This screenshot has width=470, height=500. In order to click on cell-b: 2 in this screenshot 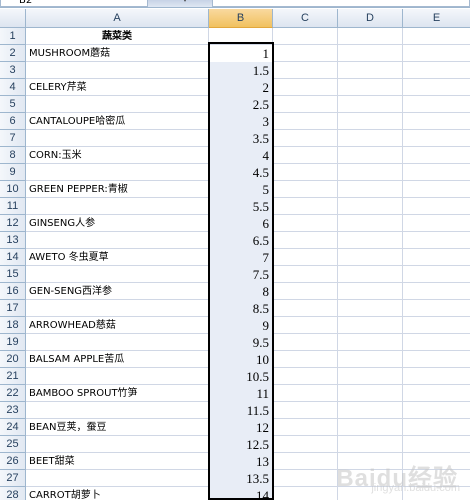, I will do `click(241, 87)`.